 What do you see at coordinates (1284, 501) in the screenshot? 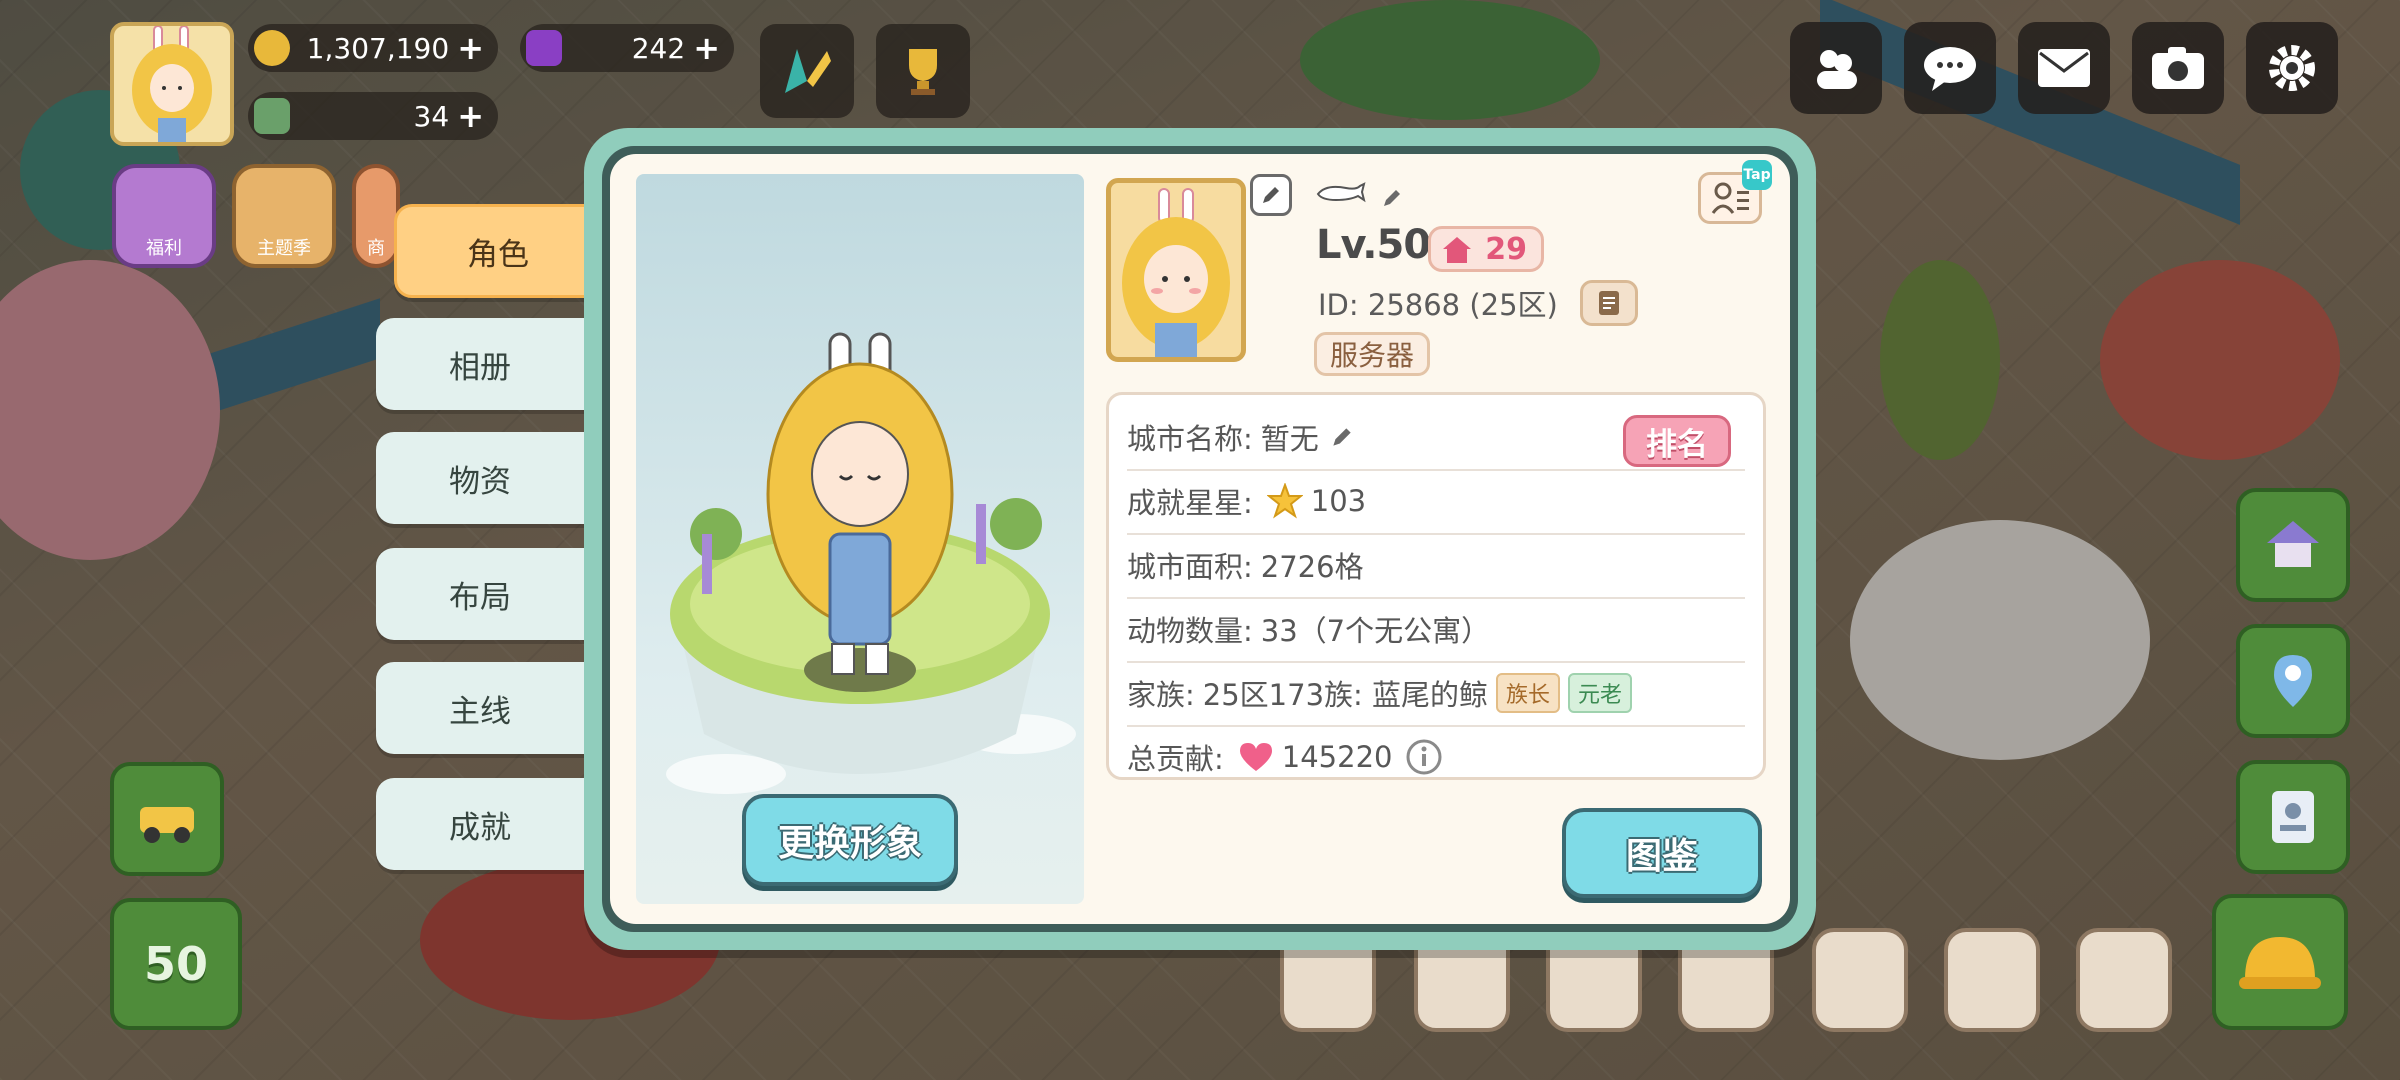
I see `star-icon` at bounding box center [1284, 501].